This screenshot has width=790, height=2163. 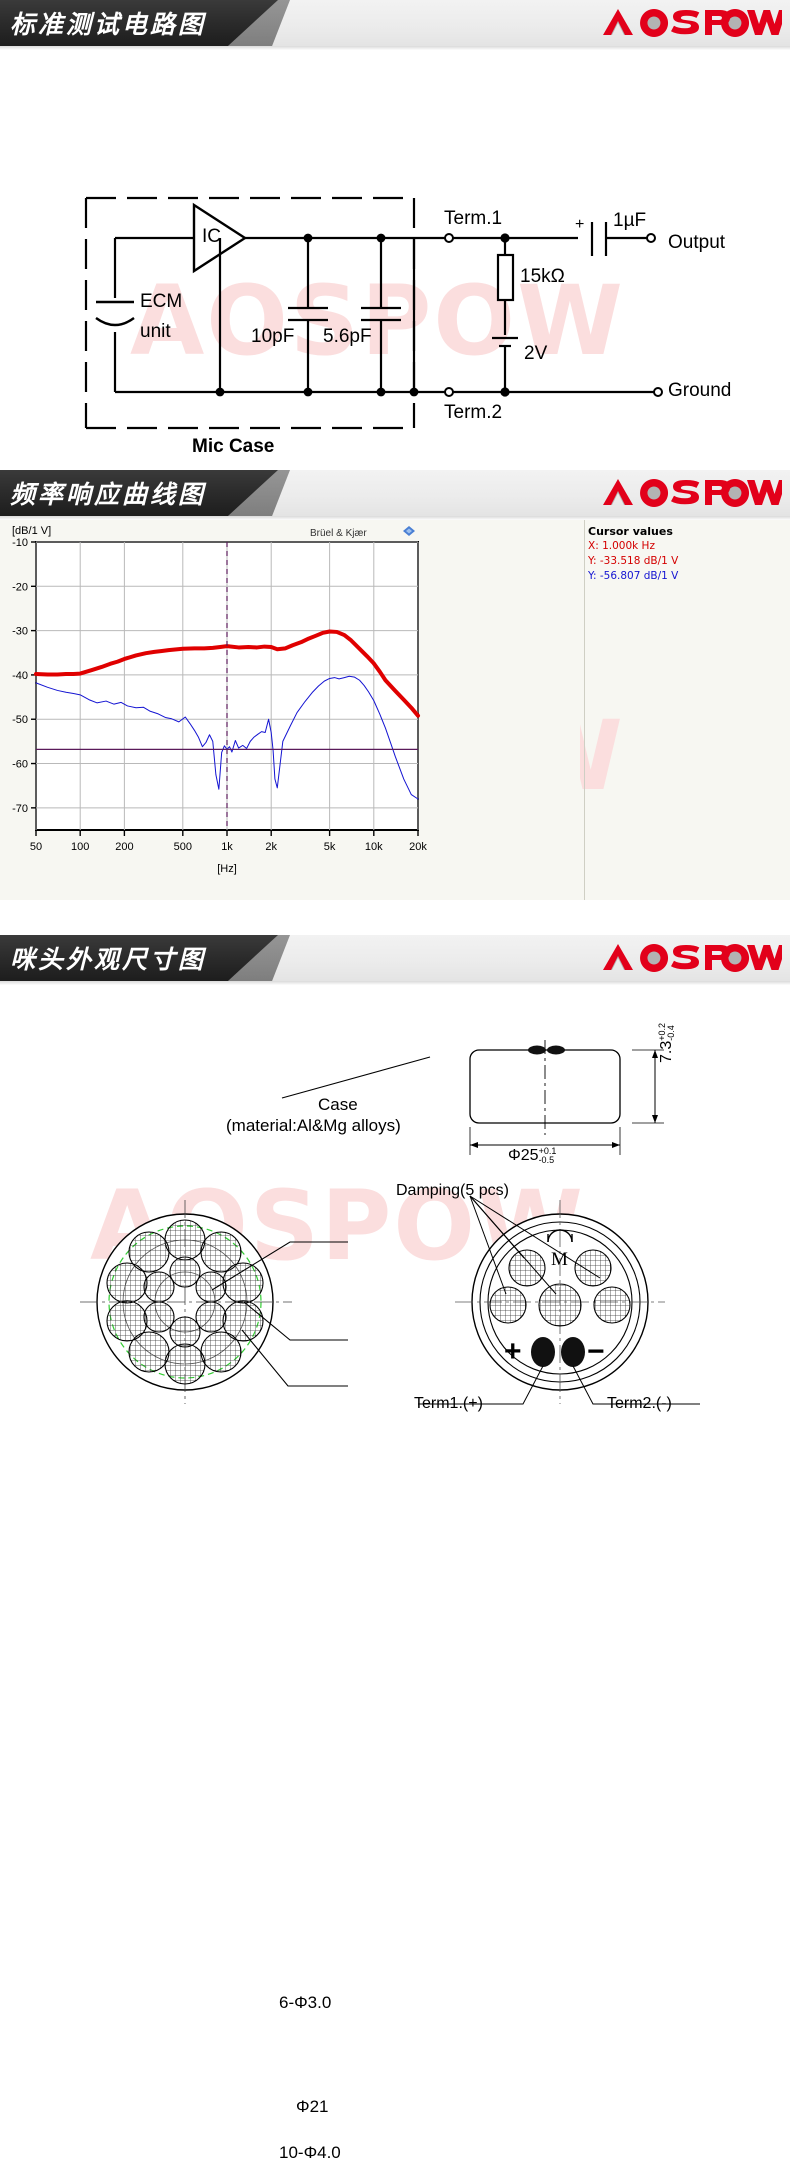 I want to click on section-header-circuit: 标准测试电路图, so click(x=395, y=23).